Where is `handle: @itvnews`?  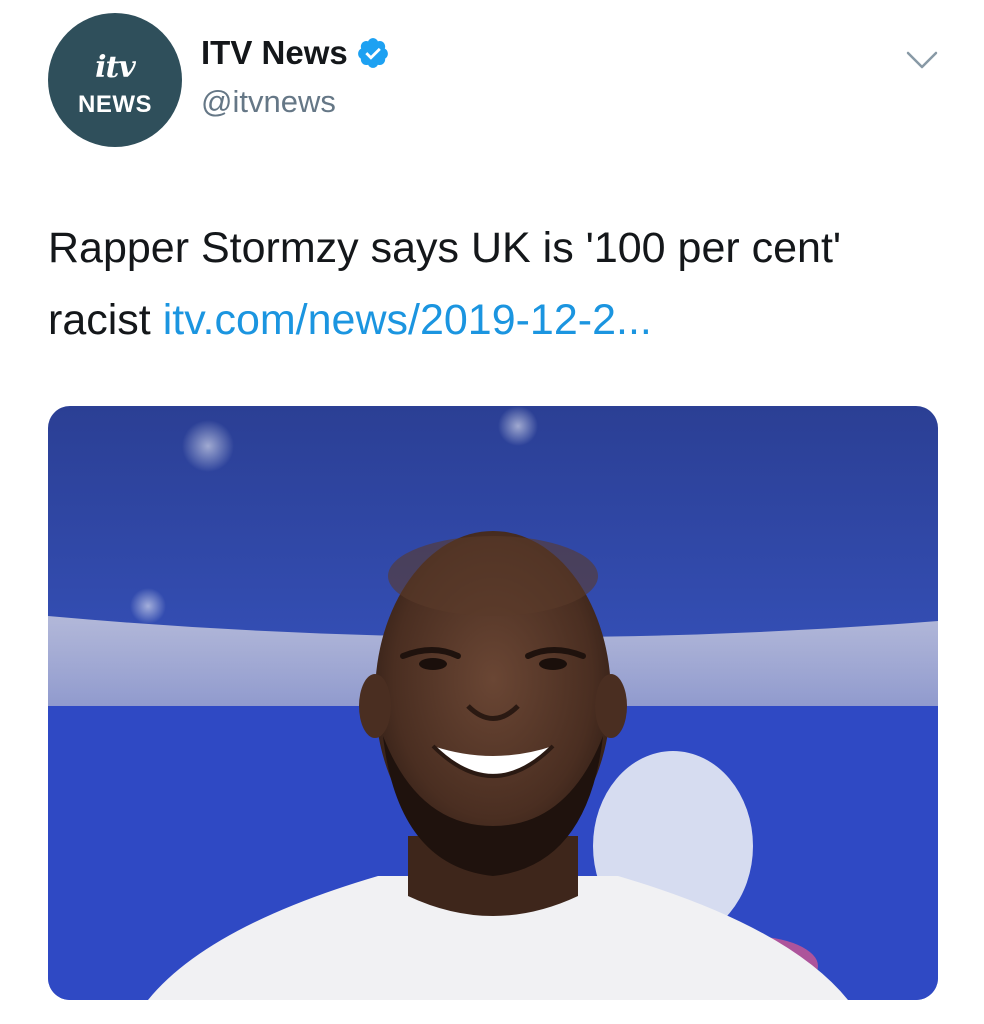 handle: @itvnews is located at coordinates (268, 102).